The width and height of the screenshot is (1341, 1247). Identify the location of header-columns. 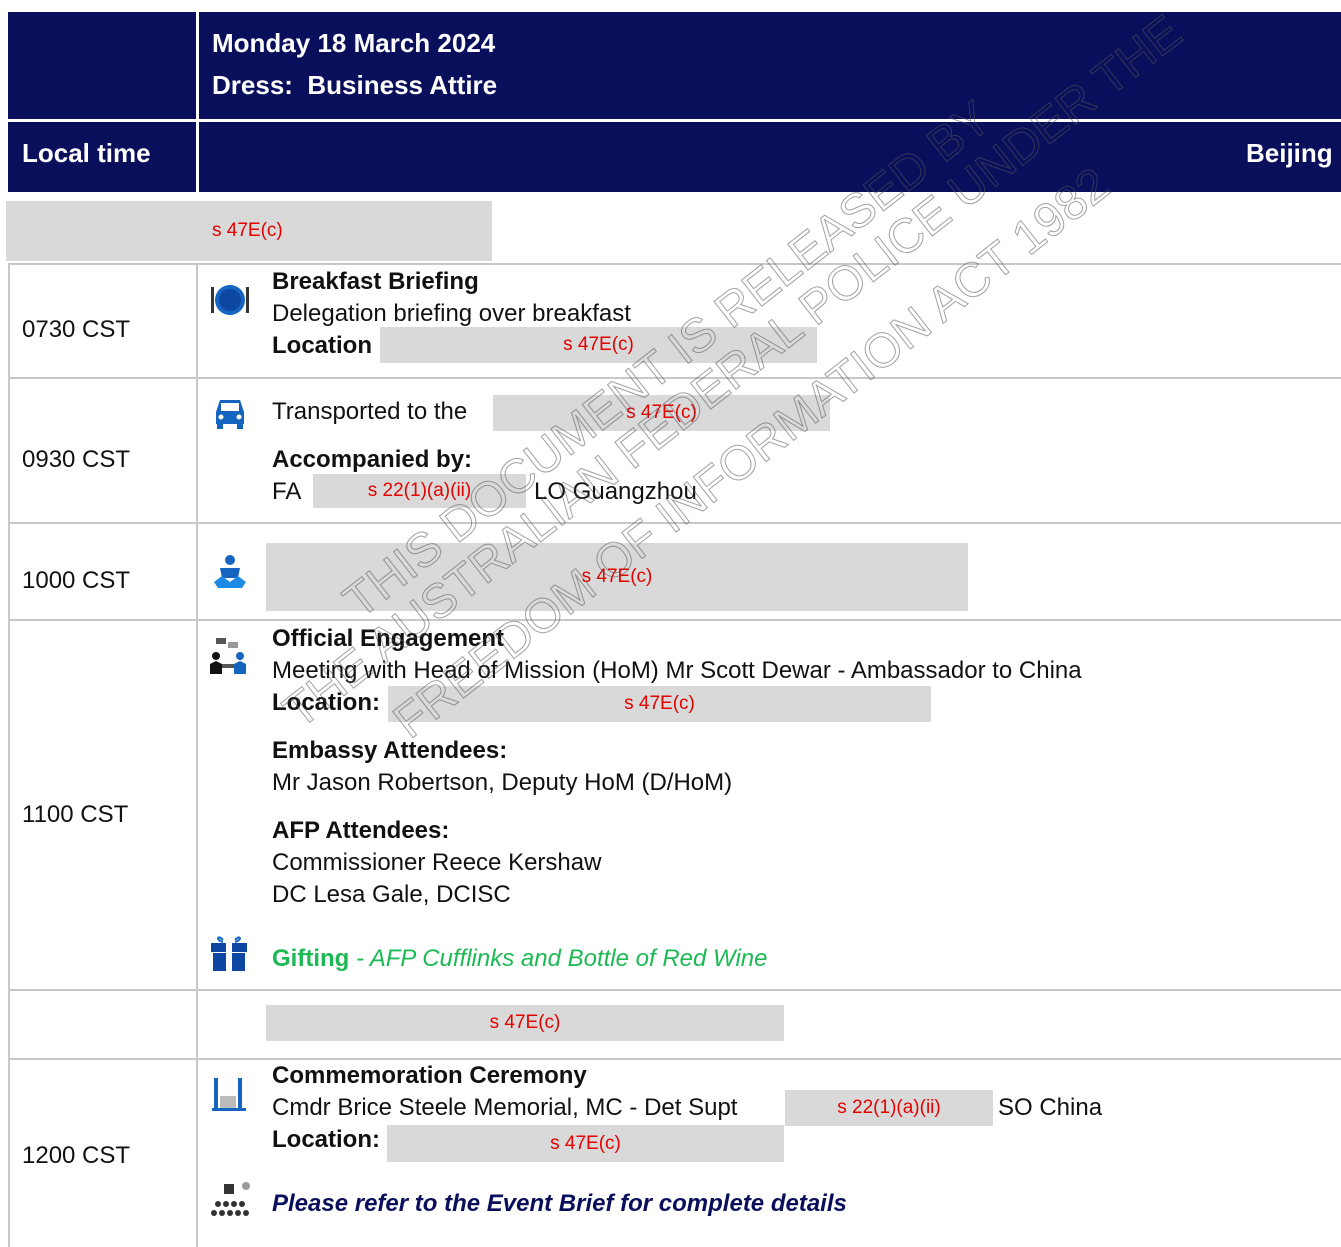
(674, 157).